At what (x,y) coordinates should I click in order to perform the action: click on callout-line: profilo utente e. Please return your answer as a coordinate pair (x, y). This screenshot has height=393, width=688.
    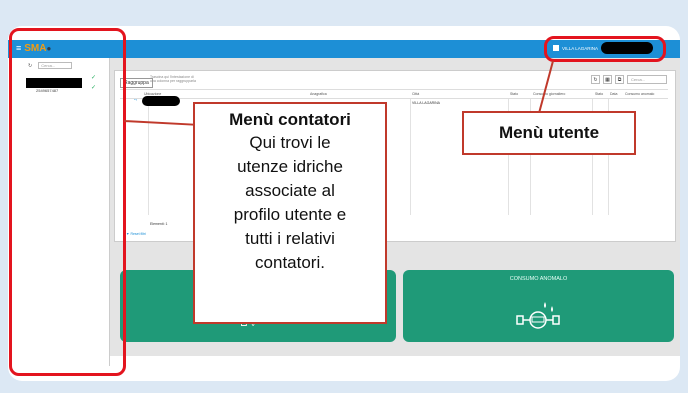
    Looking at the image, I should click on (290, 214).